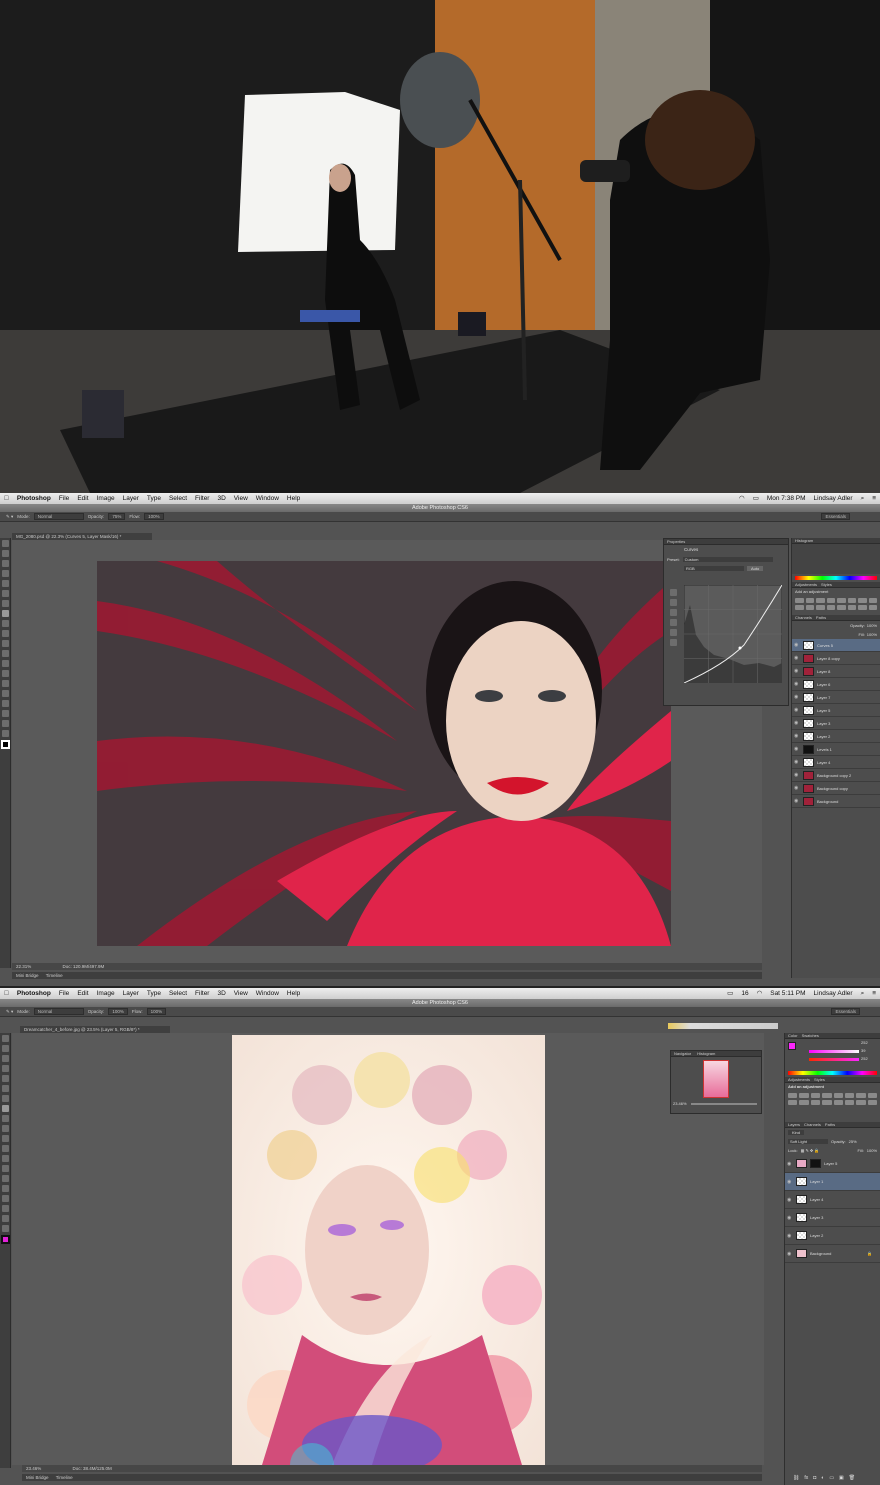 The width and height of the screenshot is (880, 1485). What do you see at coordinates (820, 607) in the screenshot?
I see `lookup-icon` at bounding box center [820, 607].